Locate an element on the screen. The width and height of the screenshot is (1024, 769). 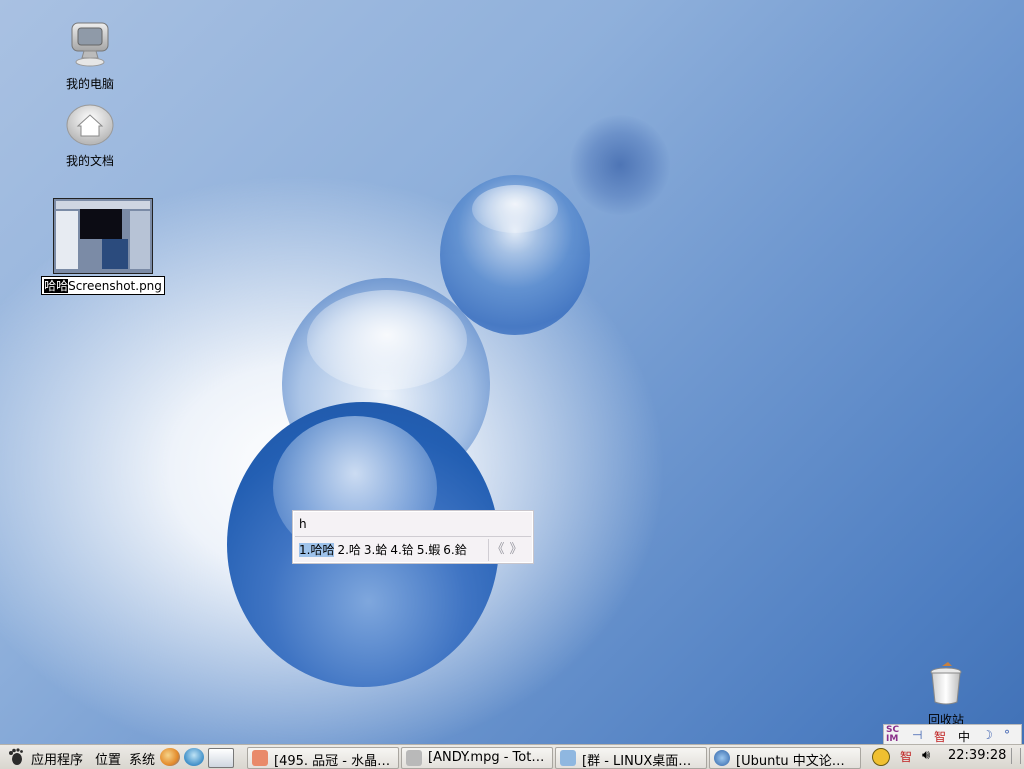
qq-tray-icon is located at coordinates (881, 757).